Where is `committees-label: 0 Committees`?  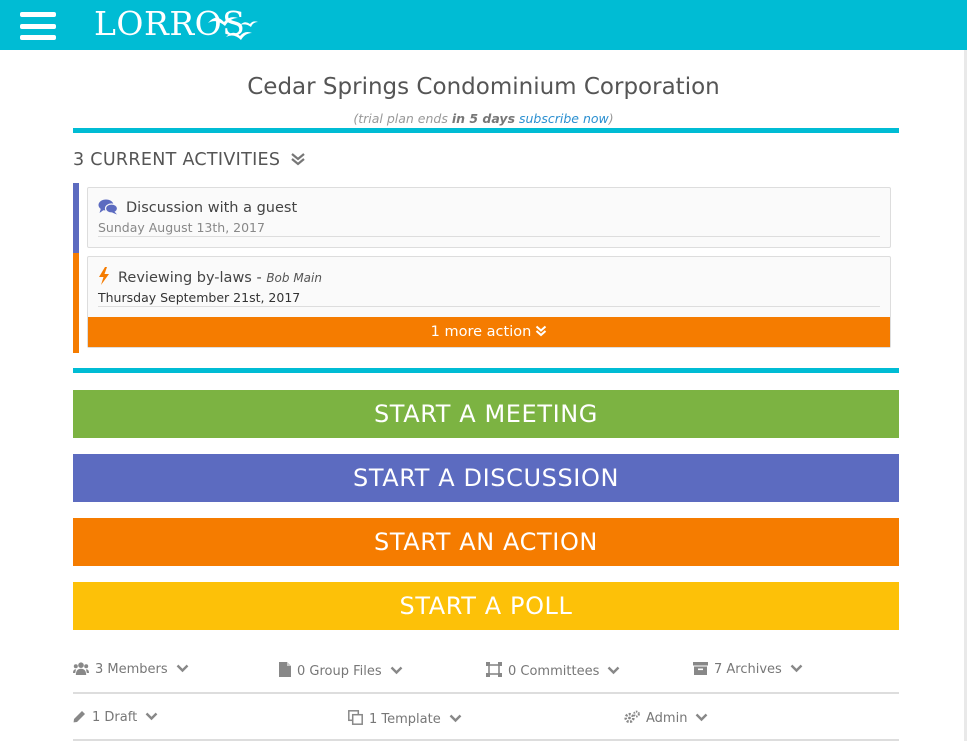 committees-label: 0 Committees is located at coordinates (554, 671).